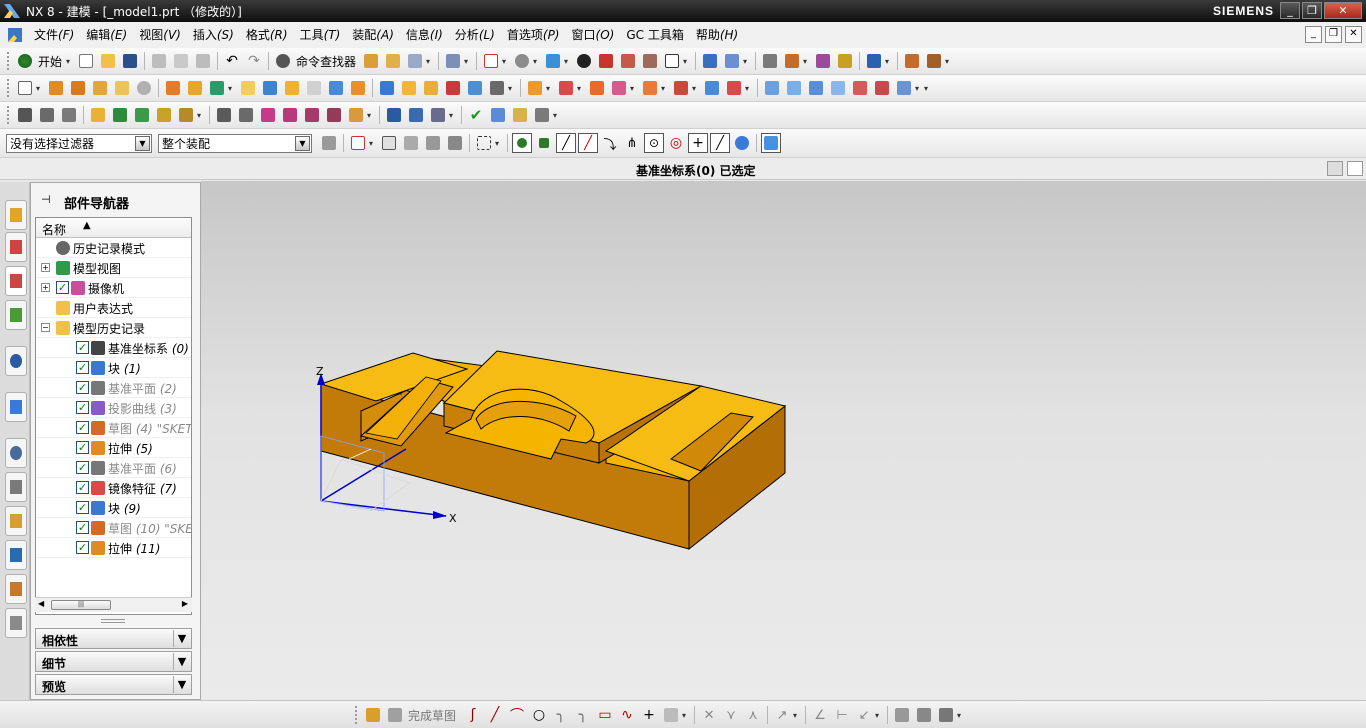 This screenshot has height=728, width=1366. I want to click on new-file-icon, so click(86, 61).